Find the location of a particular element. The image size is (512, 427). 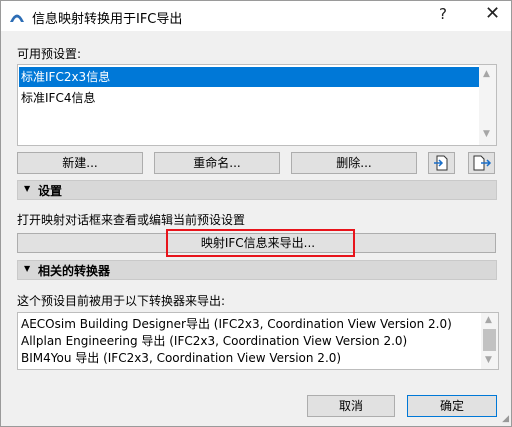

help-button: ? is located at coordinates (443, 14).